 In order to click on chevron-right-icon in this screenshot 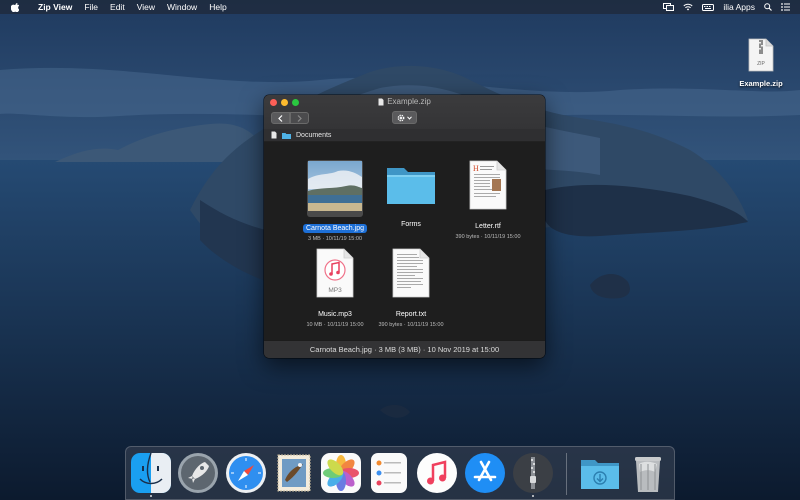, I will do `click(299, 118)`.